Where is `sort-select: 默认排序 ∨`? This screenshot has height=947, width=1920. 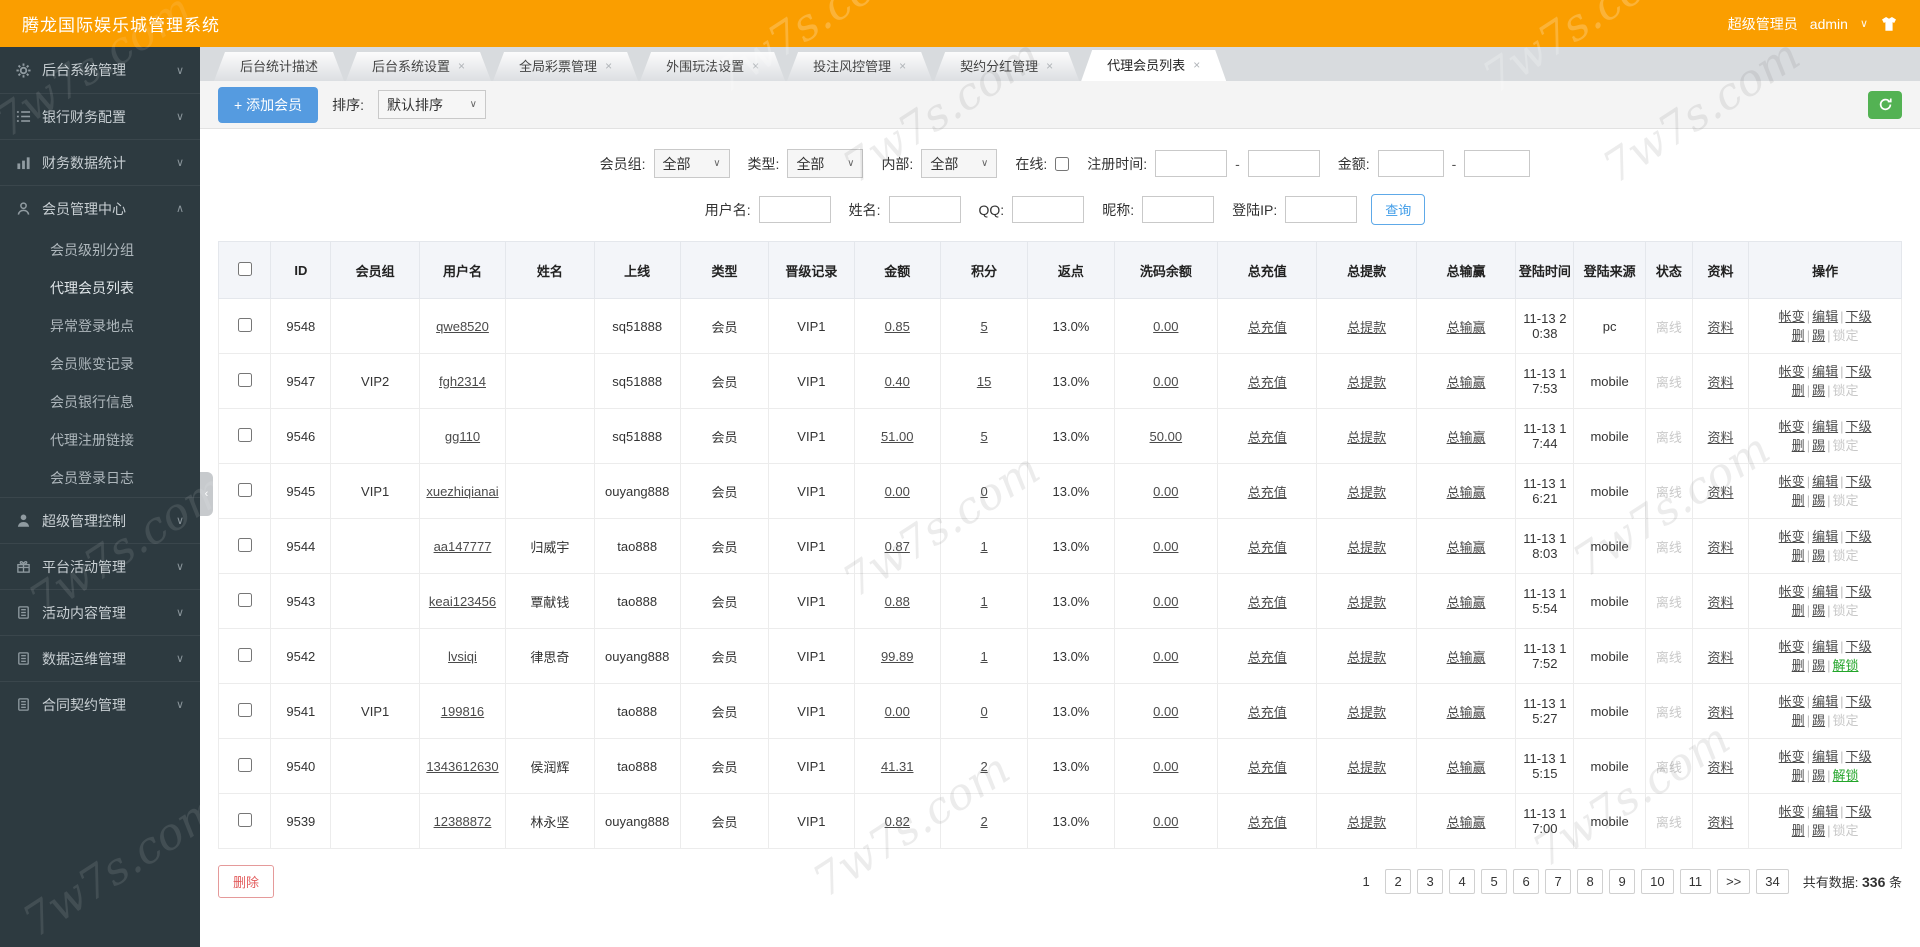 sort-select: 默认排序 ∨ is located at coordinates (431, 104).